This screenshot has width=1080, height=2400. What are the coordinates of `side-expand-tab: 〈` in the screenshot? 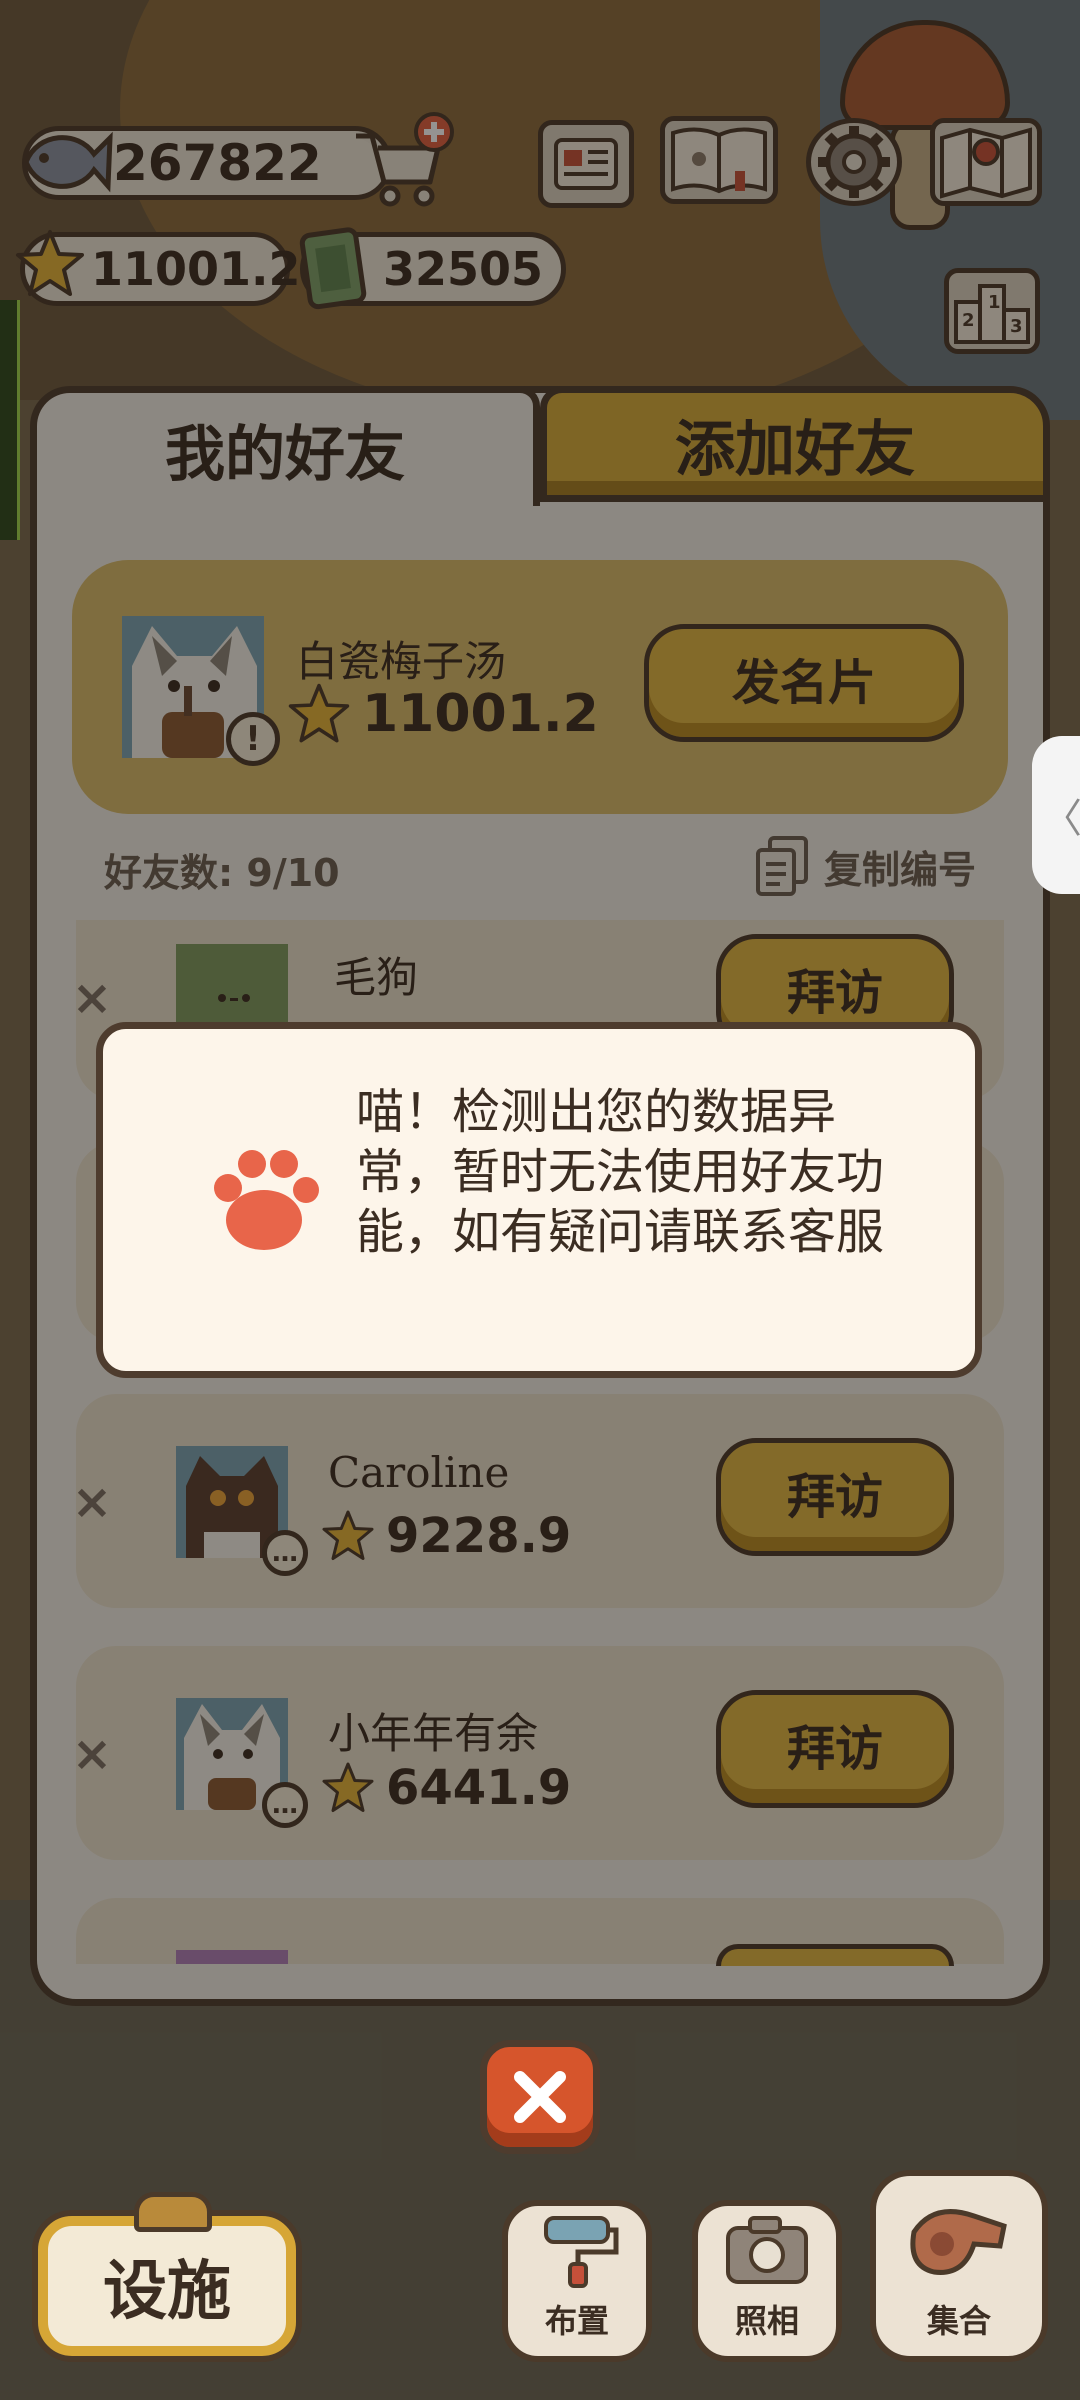 It's located at (1056, 815).